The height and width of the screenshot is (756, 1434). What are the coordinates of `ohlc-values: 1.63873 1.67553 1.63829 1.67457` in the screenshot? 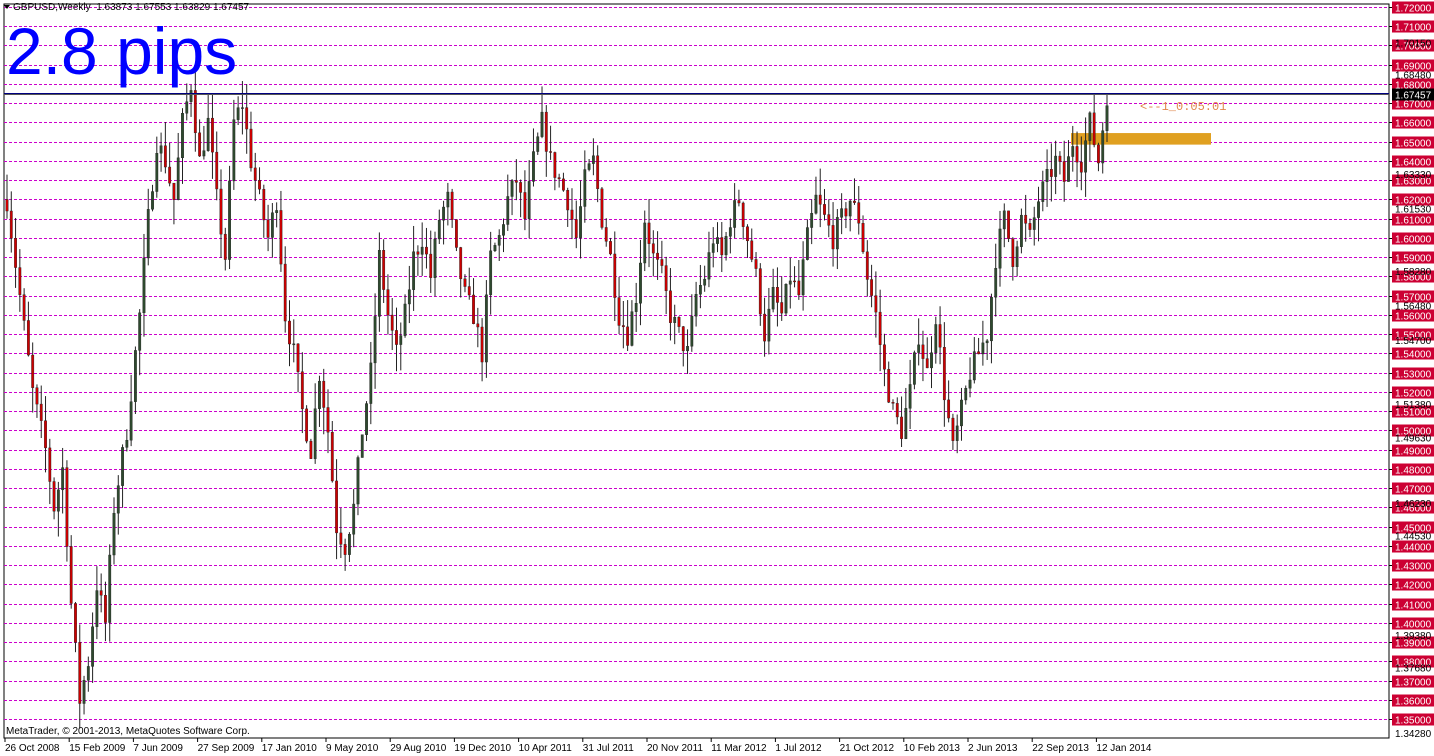 It's located at (173, 7).